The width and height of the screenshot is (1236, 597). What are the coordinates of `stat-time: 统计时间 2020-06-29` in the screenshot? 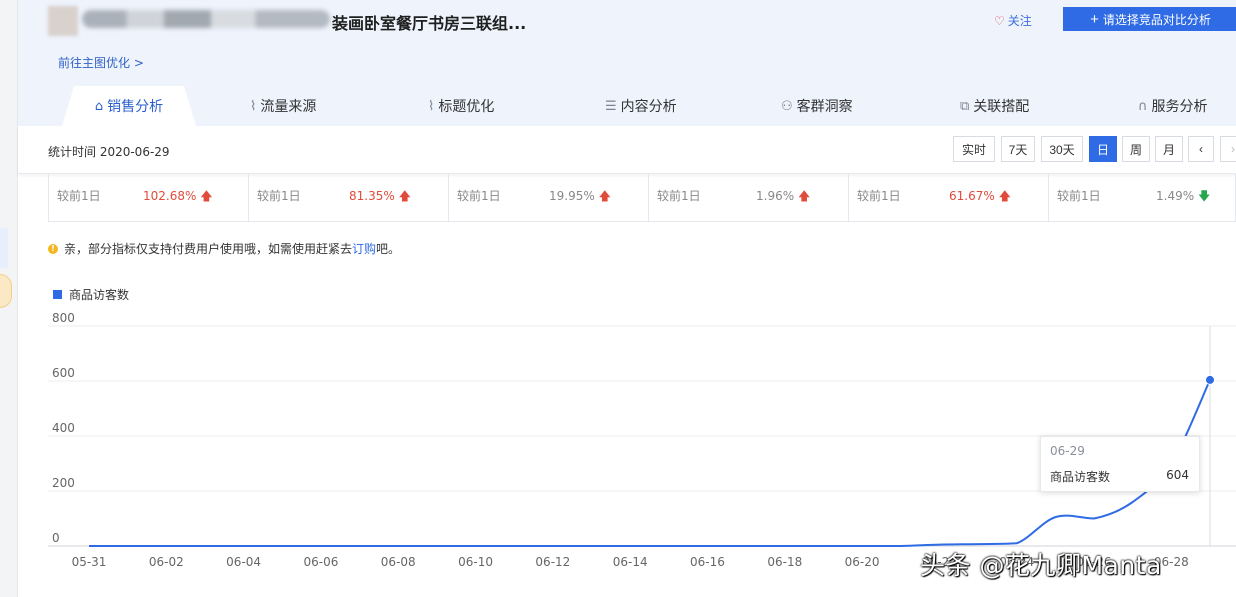 It's located at (109, 152).